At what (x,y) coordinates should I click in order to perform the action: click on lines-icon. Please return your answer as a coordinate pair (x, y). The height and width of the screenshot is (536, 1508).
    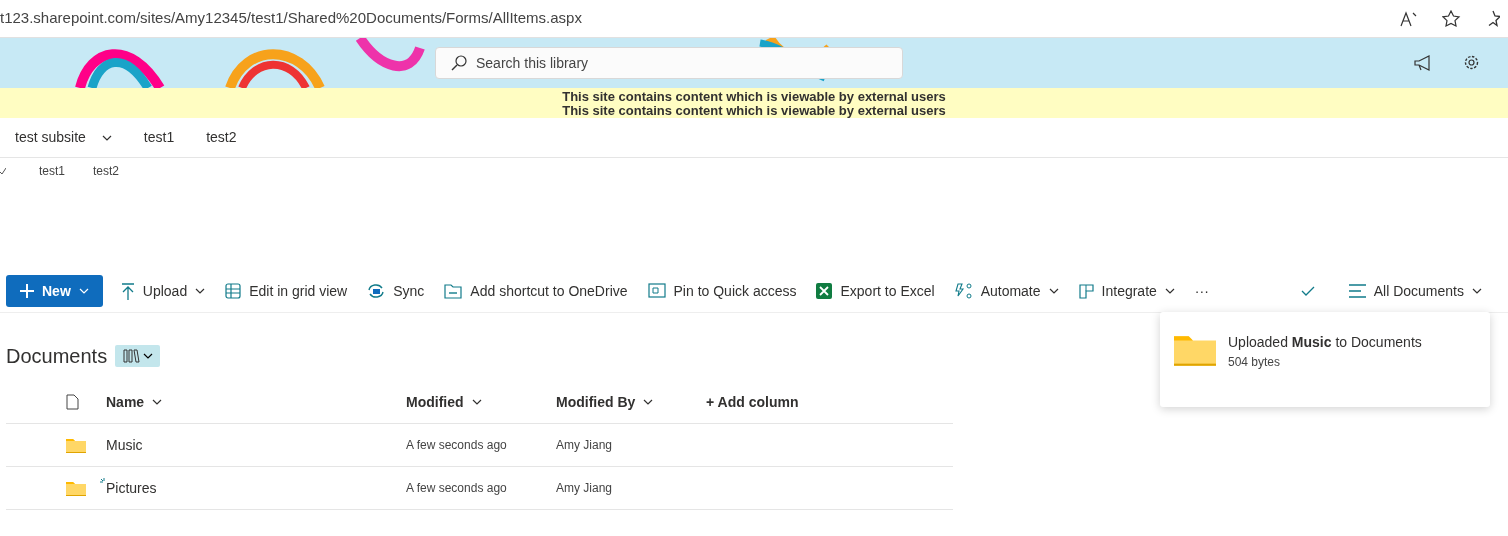
    Looking at the image, I should click on (1357, 291).